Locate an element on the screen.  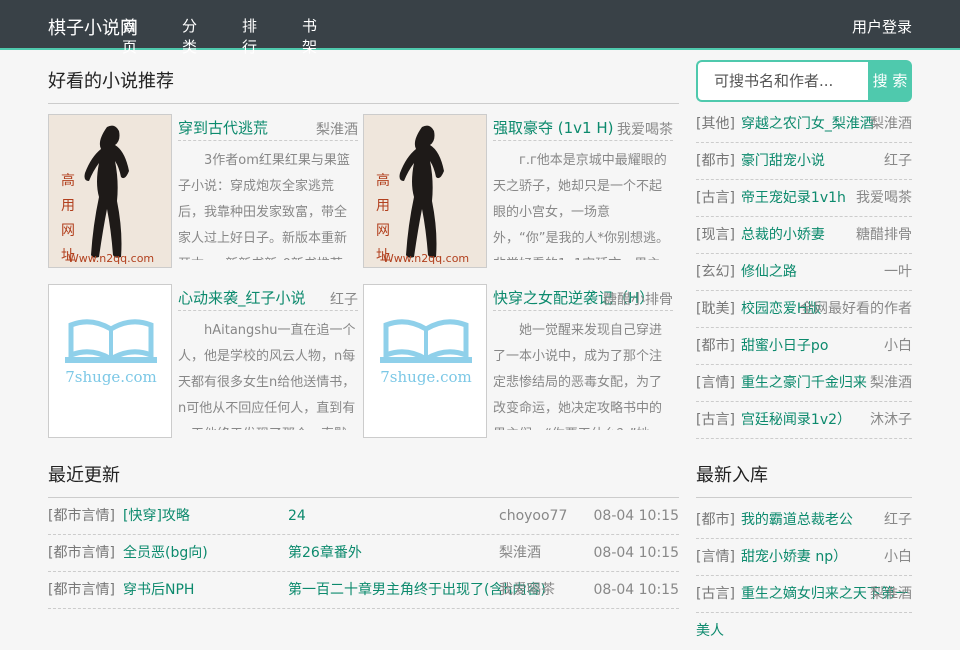
update-book-link: [快穿]攻略 is located at coordinates (156, 516).